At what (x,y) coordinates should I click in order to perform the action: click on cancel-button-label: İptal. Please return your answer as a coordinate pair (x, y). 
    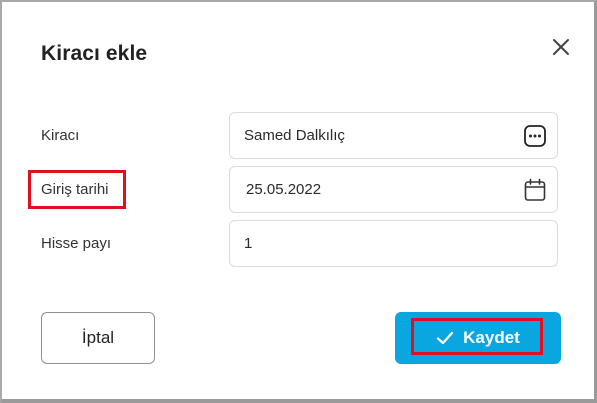
    Looking at the image, I should click on (98, 337).